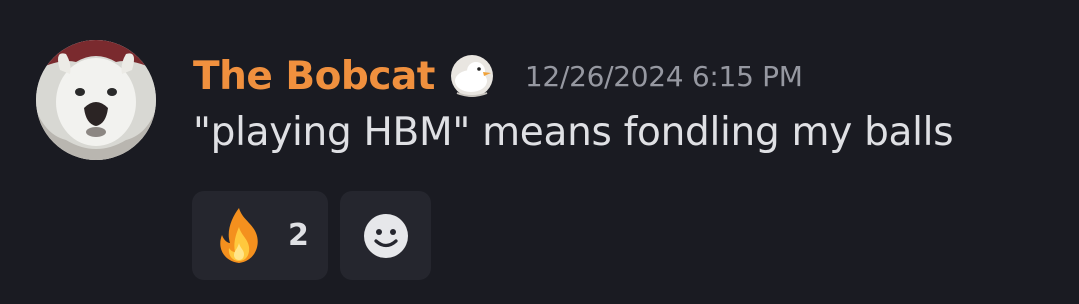 The height and width of the screenshot is (304, 1079). I want to click on add-reaction-button, so click(385, 235).